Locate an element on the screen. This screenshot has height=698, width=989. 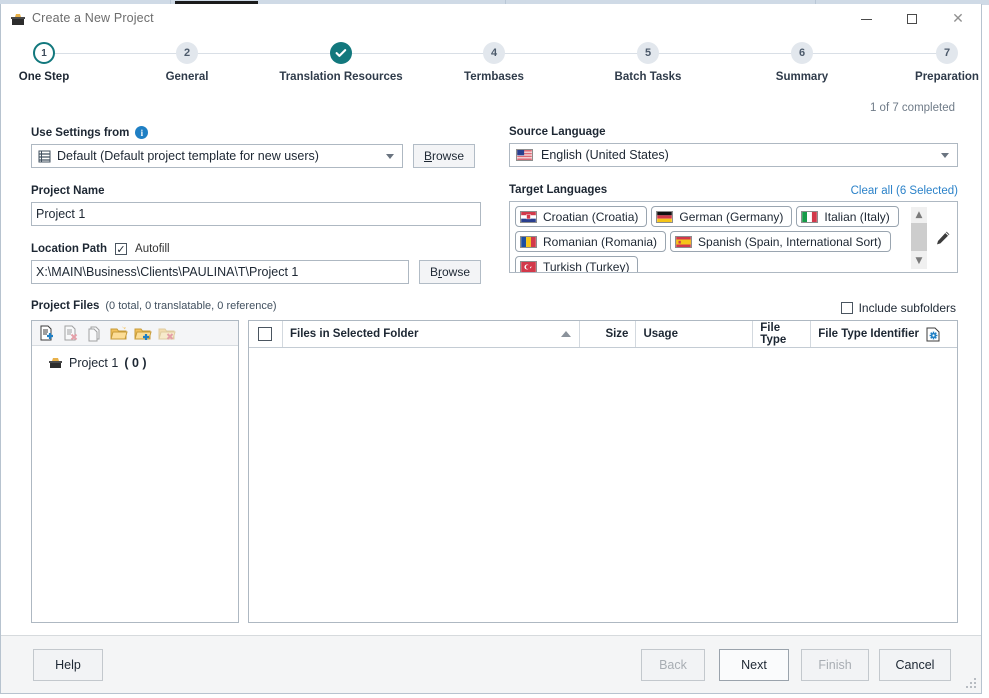
chip-german-label: German (Germany) is located at coordinates (731, 216).